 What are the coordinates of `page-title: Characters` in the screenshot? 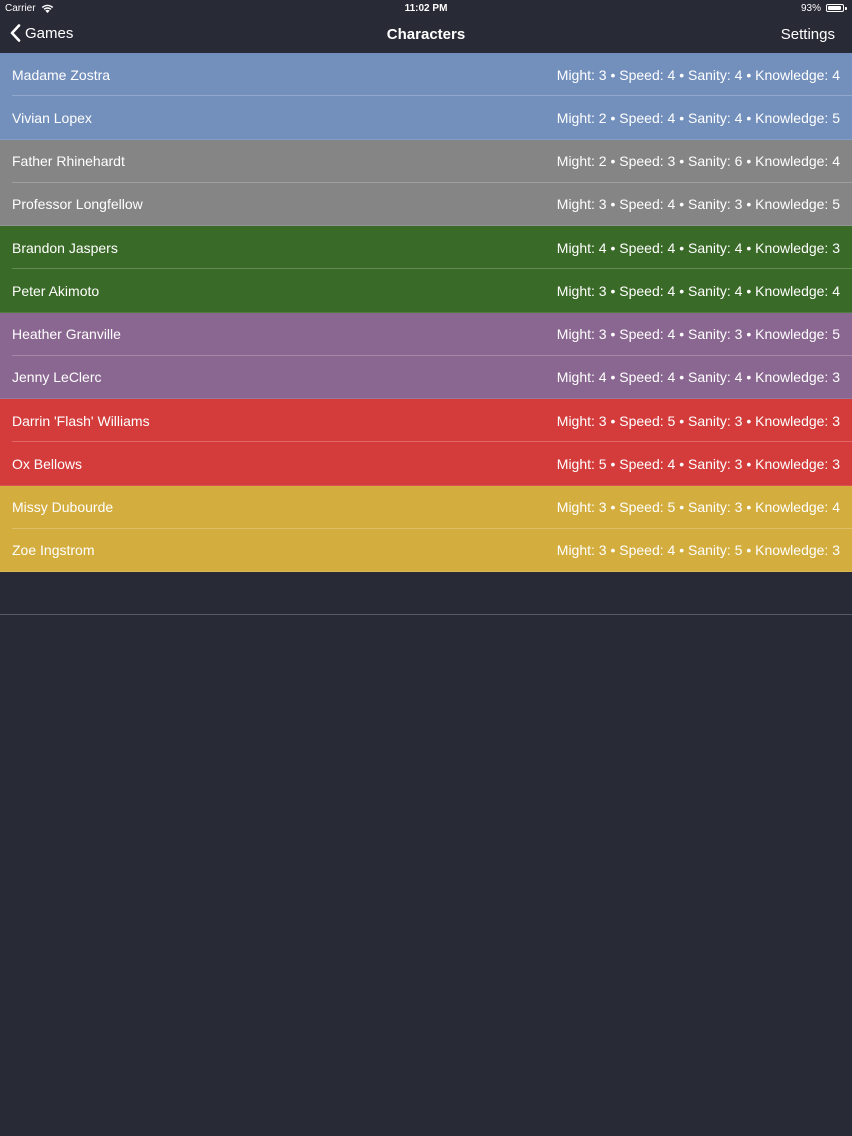 It's located at (426, 34).